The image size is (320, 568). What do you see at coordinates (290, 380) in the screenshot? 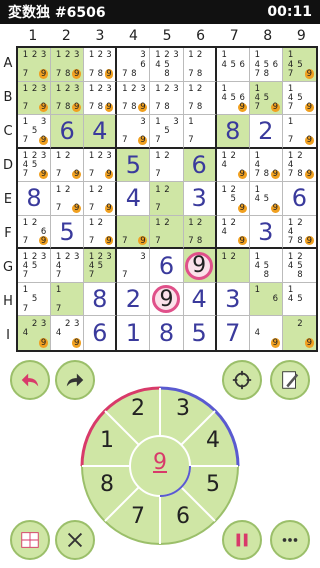
I see `pencil-mode-button` at bounding box center [290, 380].